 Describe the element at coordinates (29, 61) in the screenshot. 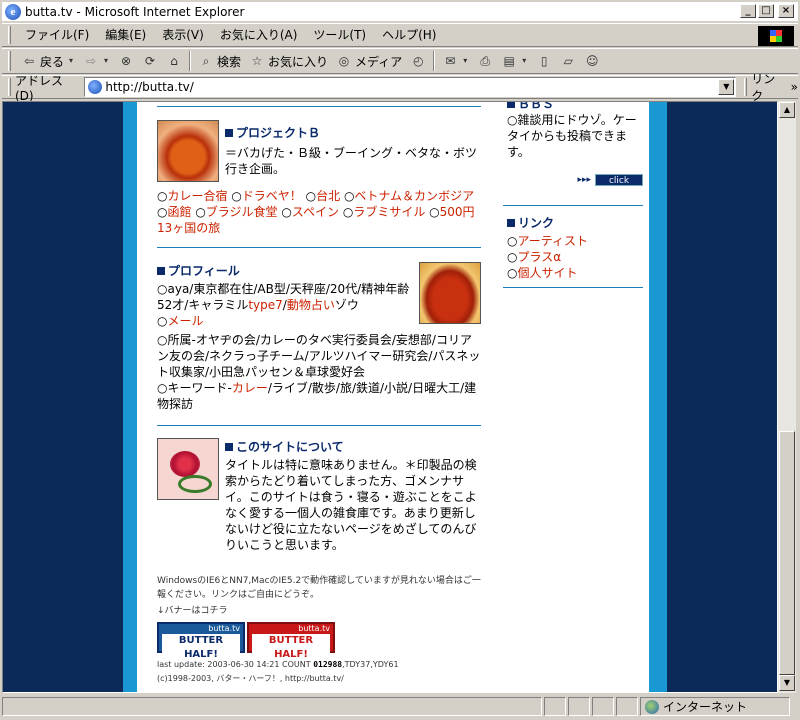

I see `back-arrow-icon: ⇦` at that location.